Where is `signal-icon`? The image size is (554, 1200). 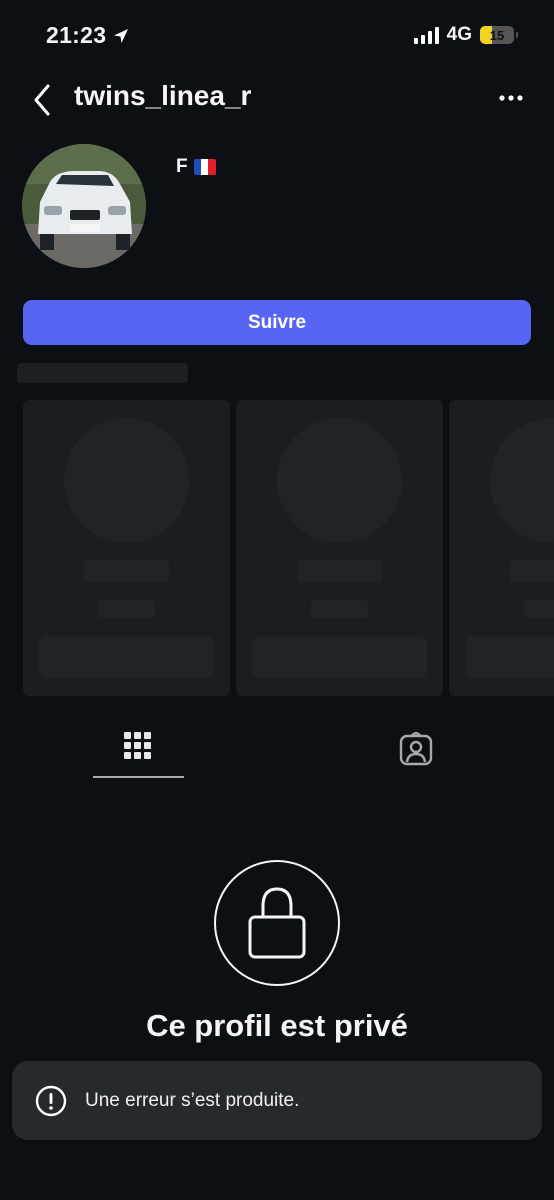
signal-icon is located at coordinates (426, 35).